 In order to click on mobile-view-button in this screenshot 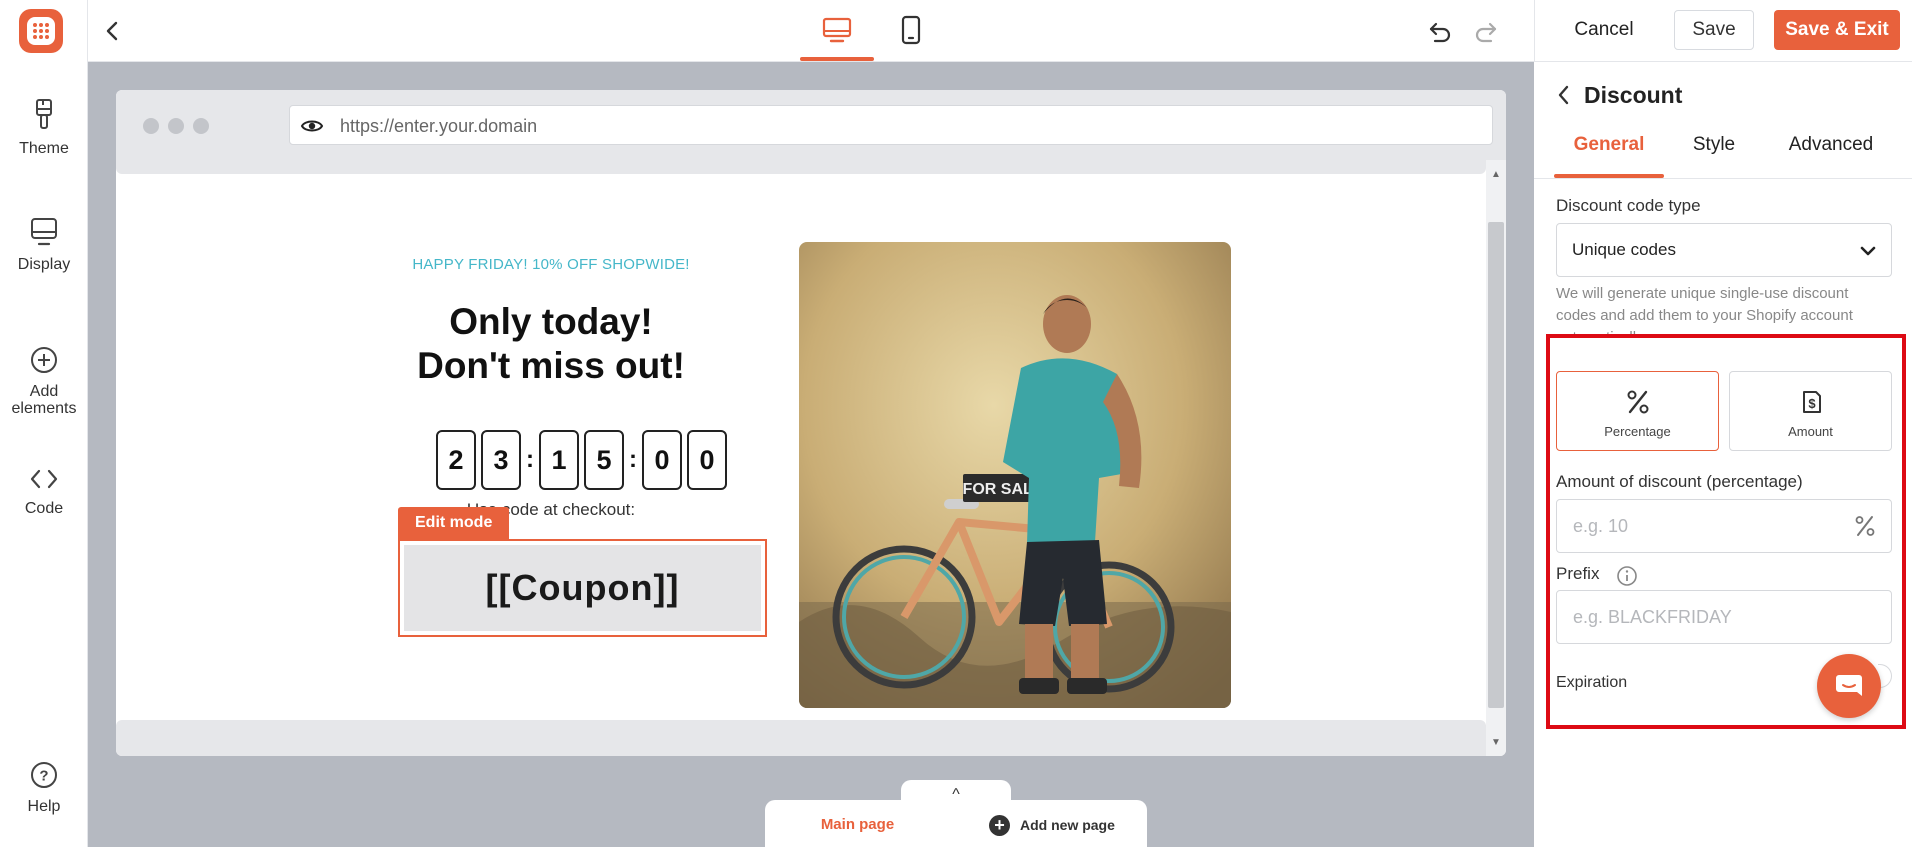, I will do `click(911, 30)`.